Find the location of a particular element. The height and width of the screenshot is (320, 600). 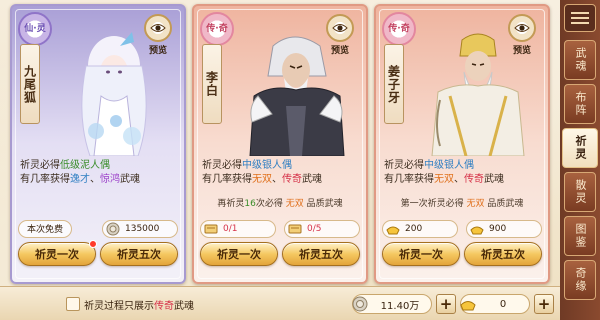

hero-area: 仙·灵 九尾狐 预览 is located at coordinates (98, 81).